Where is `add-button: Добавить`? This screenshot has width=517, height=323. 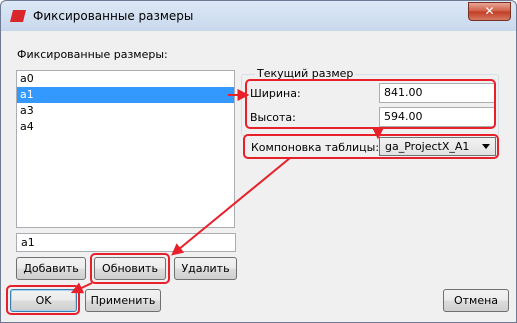 add-button: Добавить is located at coordinates (51, 268).